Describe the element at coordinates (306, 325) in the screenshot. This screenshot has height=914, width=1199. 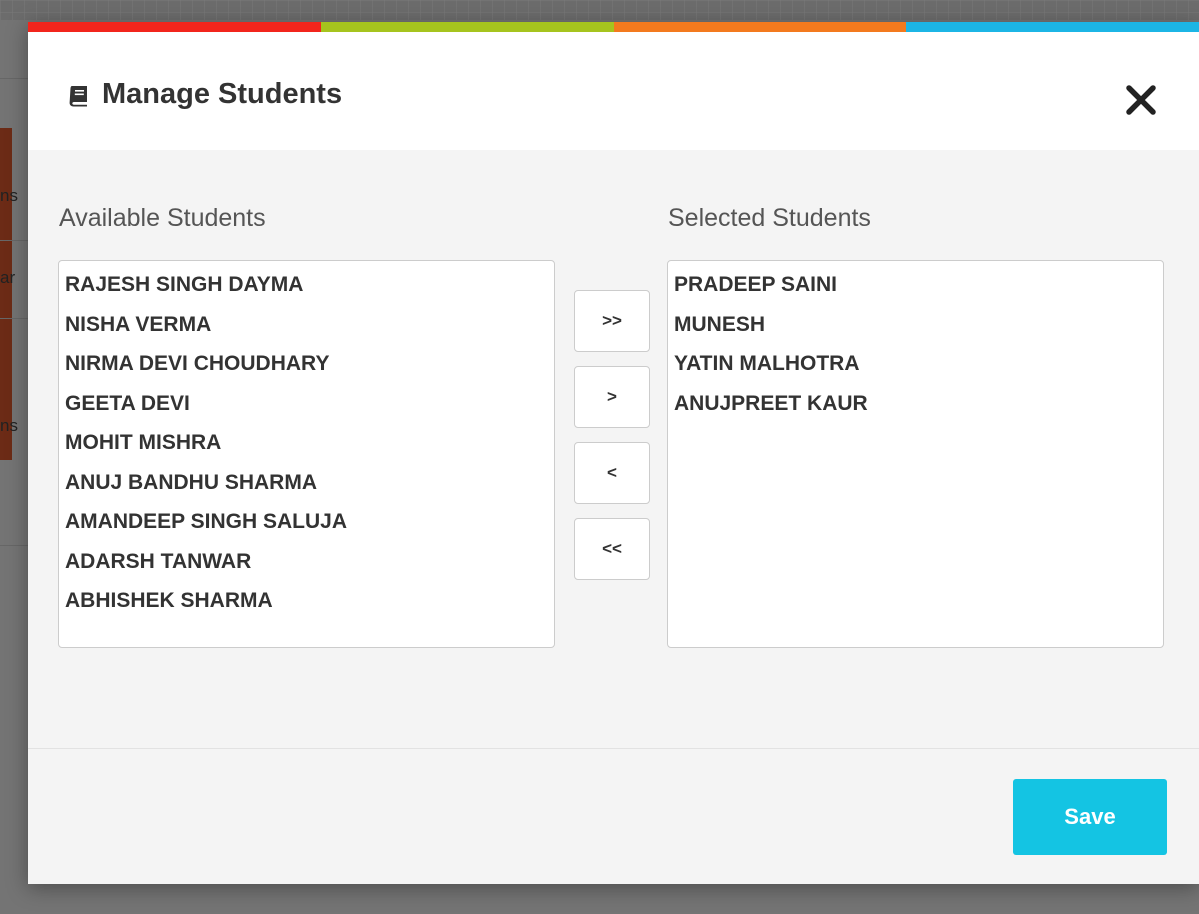
I see `list-item: NISHA VERMA` at that location.